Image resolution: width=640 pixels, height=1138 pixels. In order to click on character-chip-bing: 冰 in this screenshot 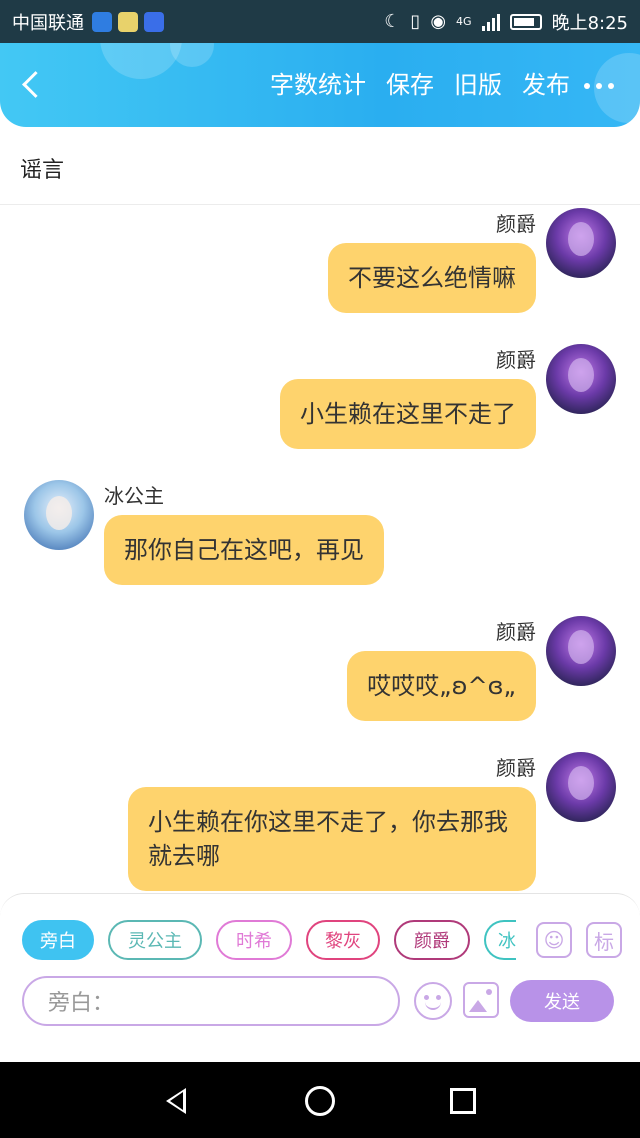, I will do `click(500, 940)`.